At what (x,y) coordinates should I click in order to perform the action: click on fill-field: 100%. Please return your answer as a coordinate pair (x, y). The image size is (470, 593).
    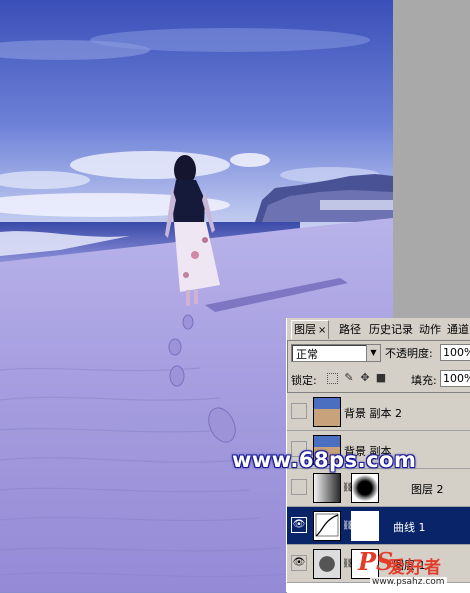
    Looking at the image, I should click on (455, 378).